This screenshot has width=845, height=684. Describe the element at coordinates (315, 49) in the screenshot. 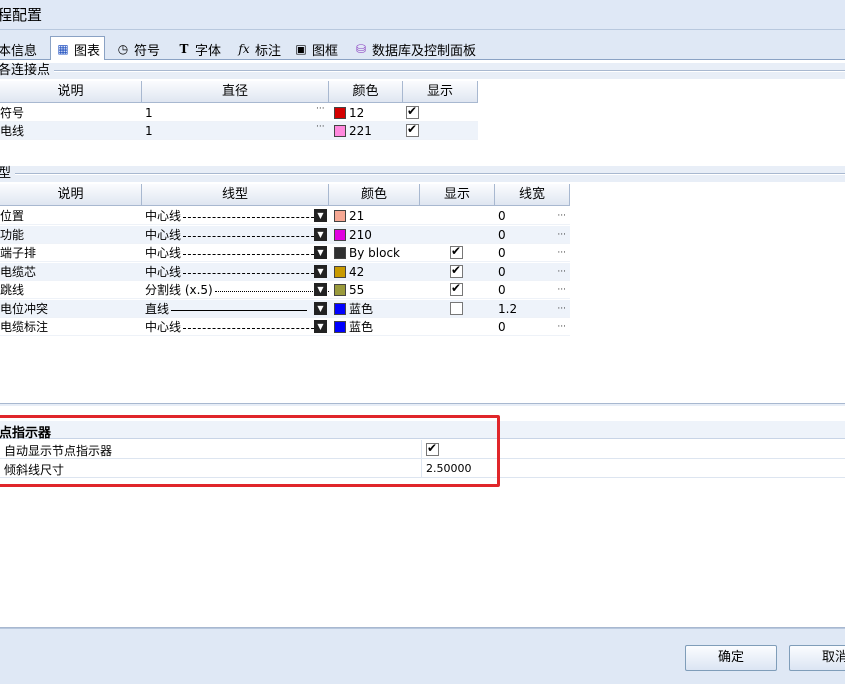

I see `tab-frame: ▣ 图框` at that location.